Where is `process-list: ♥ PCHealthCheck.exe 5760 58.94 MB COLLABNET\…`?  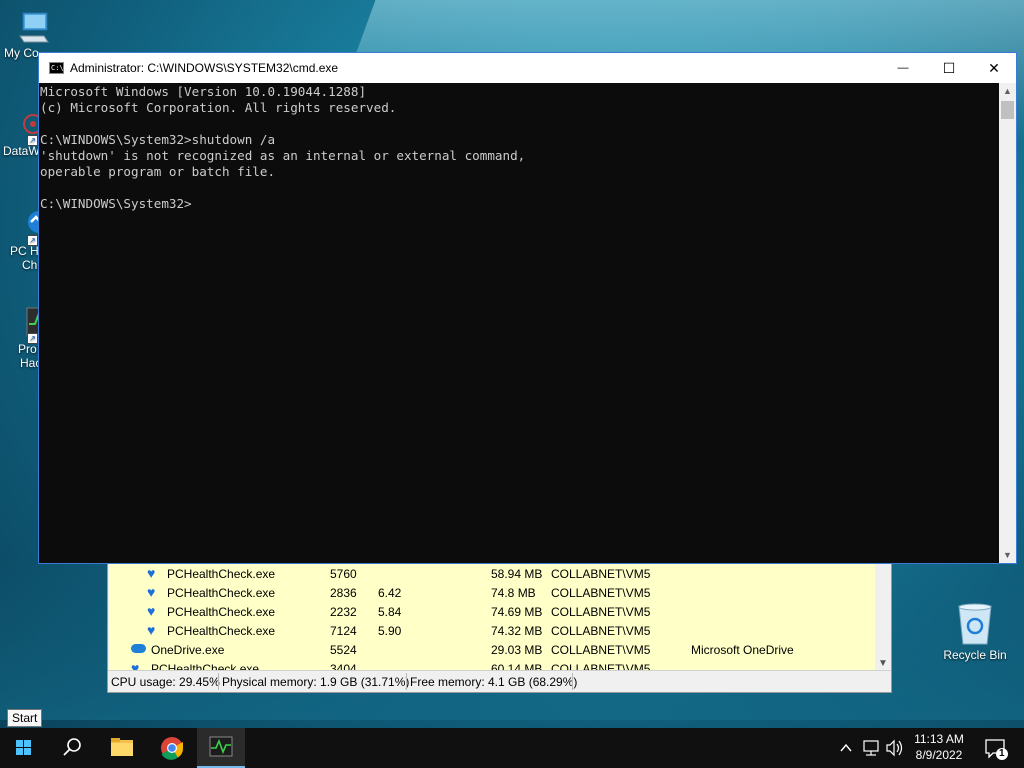 process-list: ♥ PCHealthCheck.exe 5760 58.94 MB COLLABNET\… is located at coordinates (492, 616).